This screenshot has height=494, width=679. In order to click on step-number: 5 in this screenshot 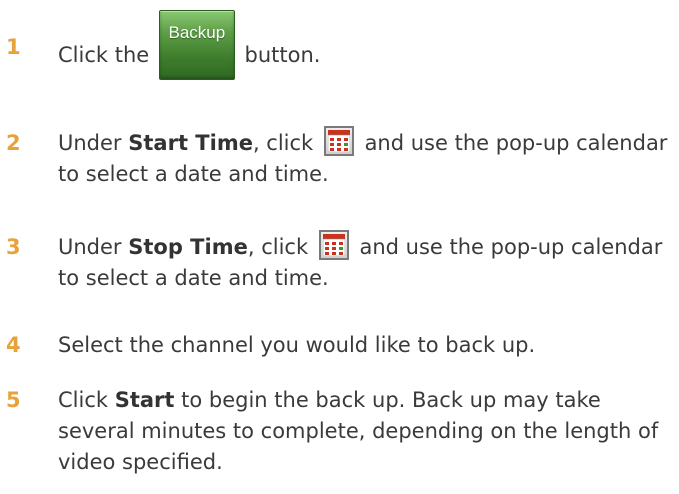, I will do `click(13, 400)`.